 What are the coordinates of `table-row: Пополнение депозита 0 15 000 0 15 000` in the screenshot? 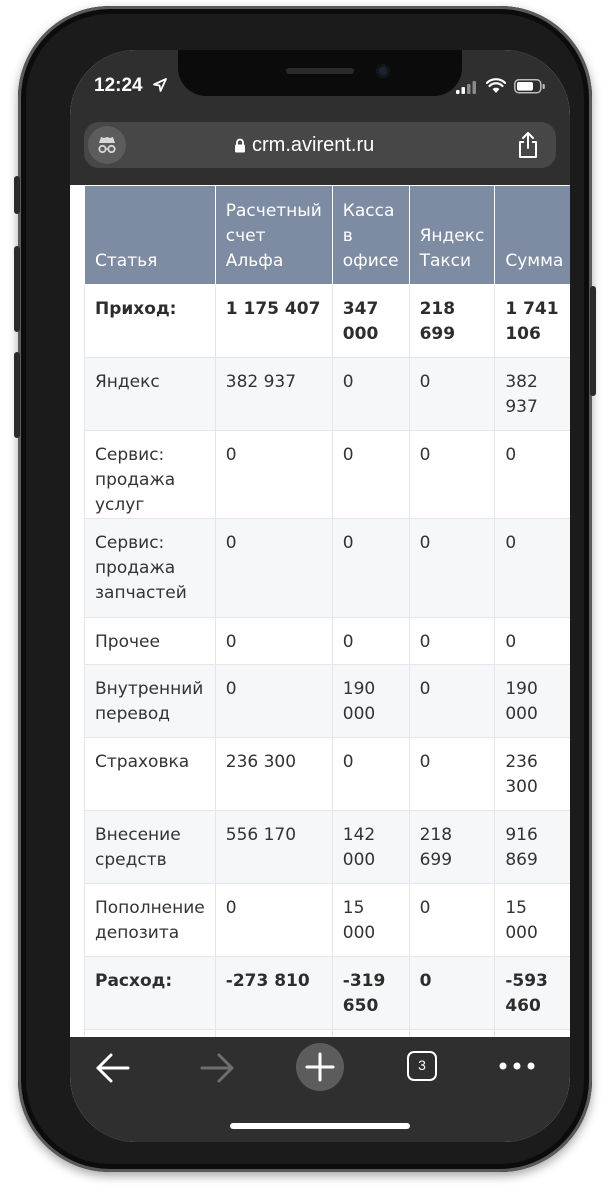 It's located at (327, 920).